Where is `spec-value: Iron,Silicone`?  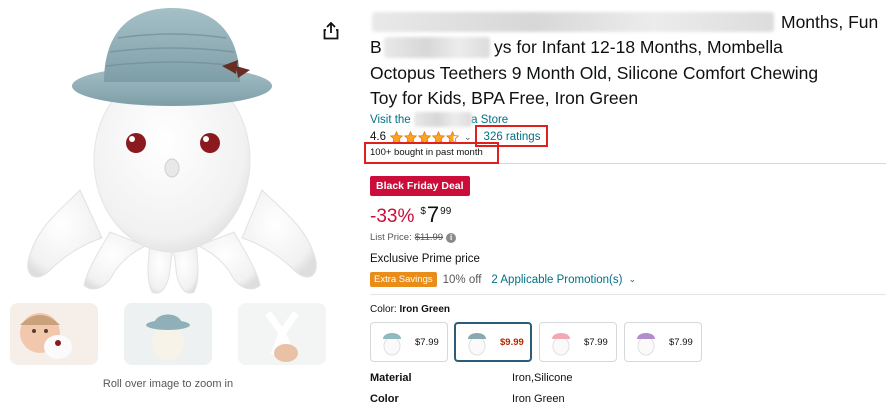
spec-value: Iron,Silicone is located at coordinates (542, 378).